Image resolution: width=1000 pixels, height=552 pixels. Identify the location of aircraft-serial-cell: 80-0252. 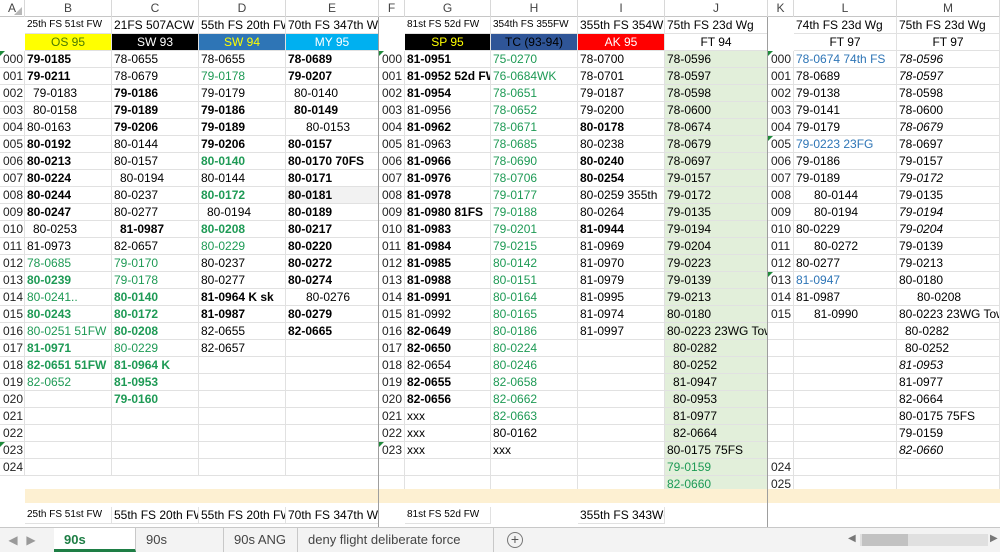
(716, 365).